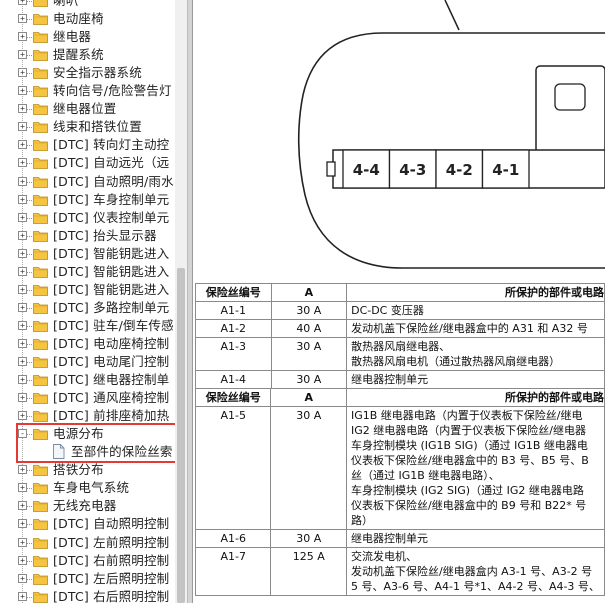  Describe the element at coordinates (85, 109) in the screenshot. I see `tree-item-label: 继电器位置` at that location.